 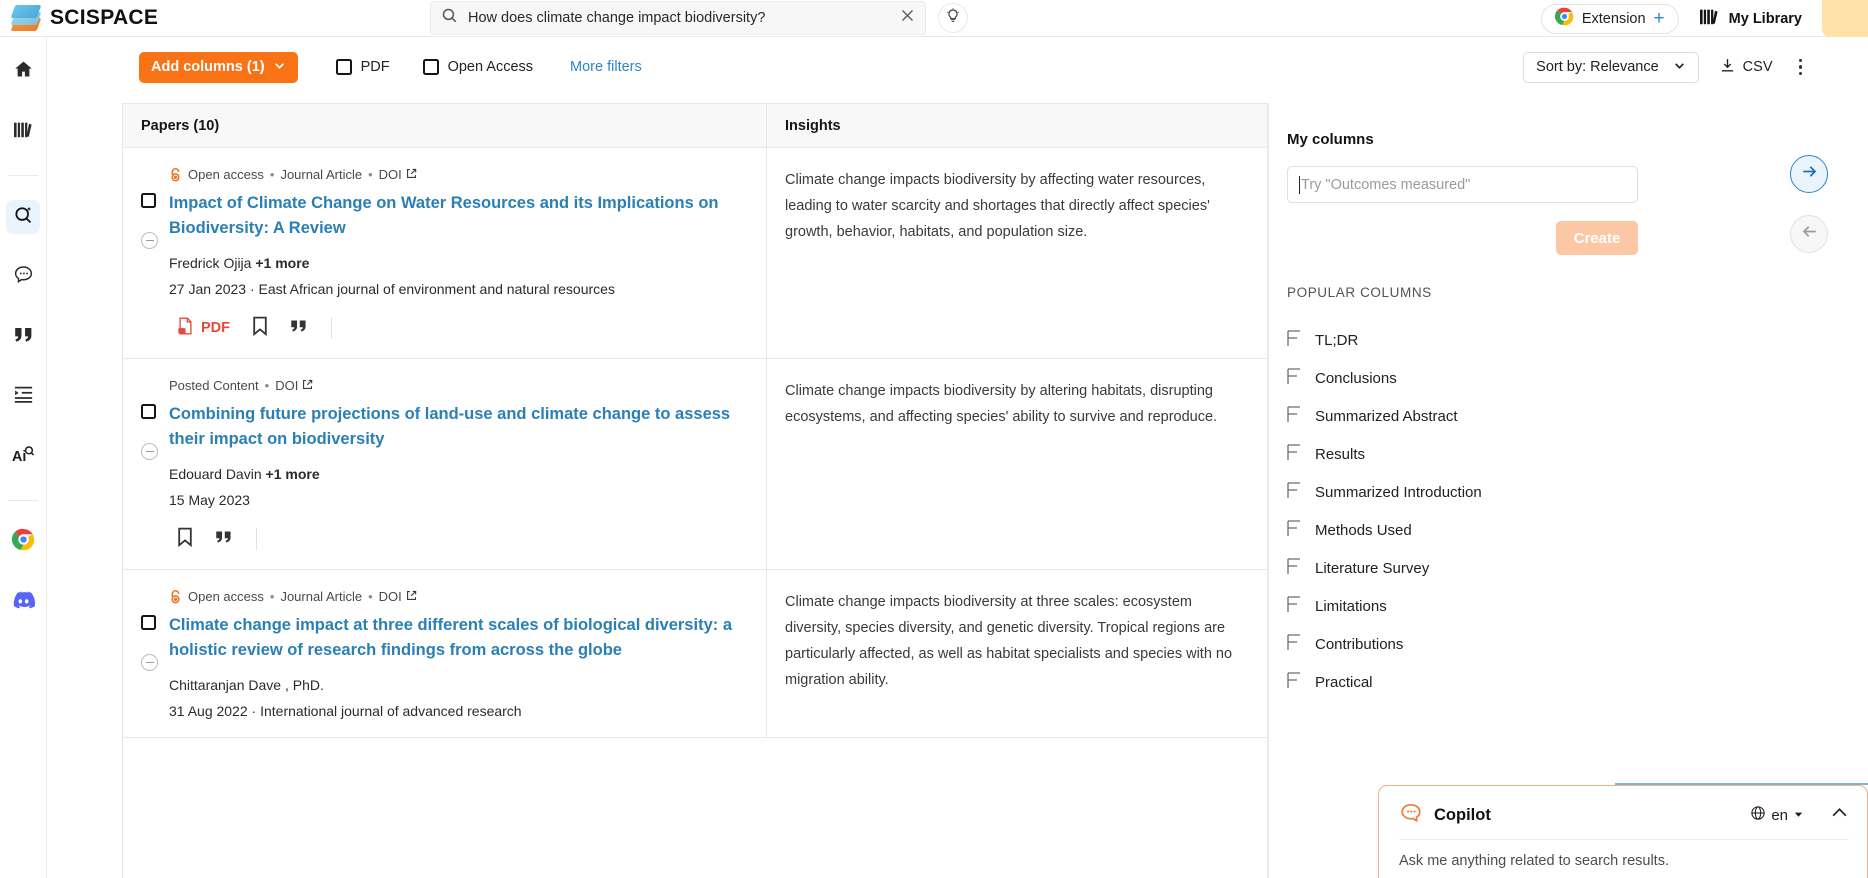 I want to click on list-item: Summarized Abstract, so click(x=1527, y=416).